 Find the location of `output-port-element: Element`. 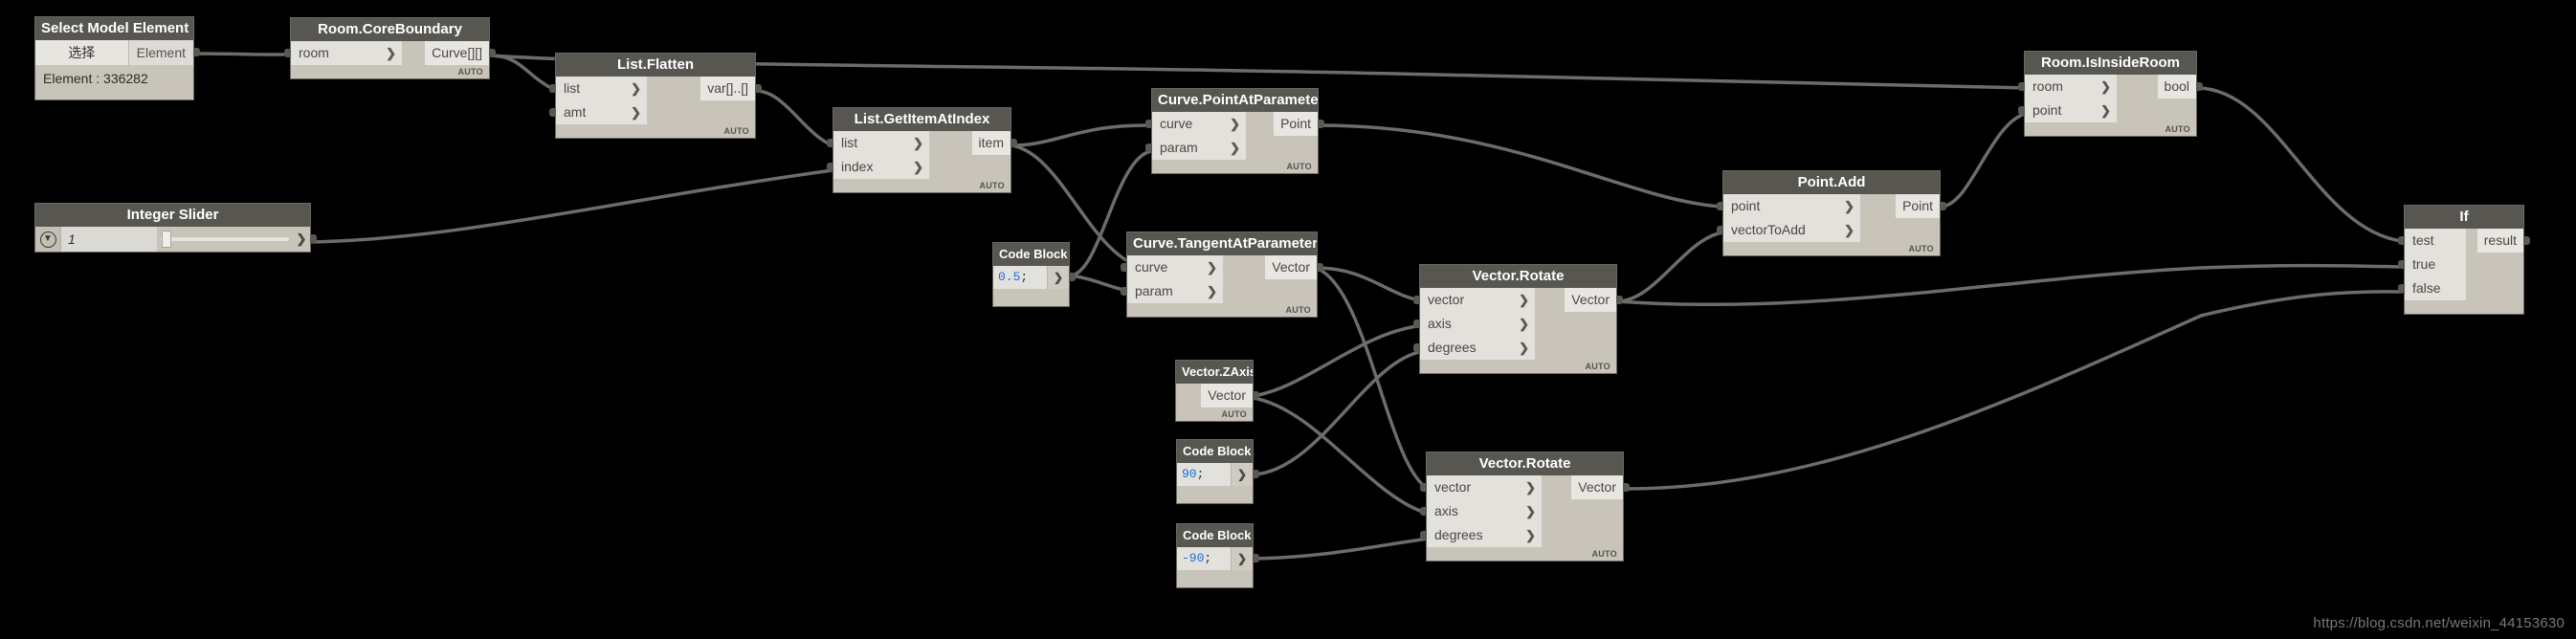

output-port-element: Element is located at coordinates (164, 52).